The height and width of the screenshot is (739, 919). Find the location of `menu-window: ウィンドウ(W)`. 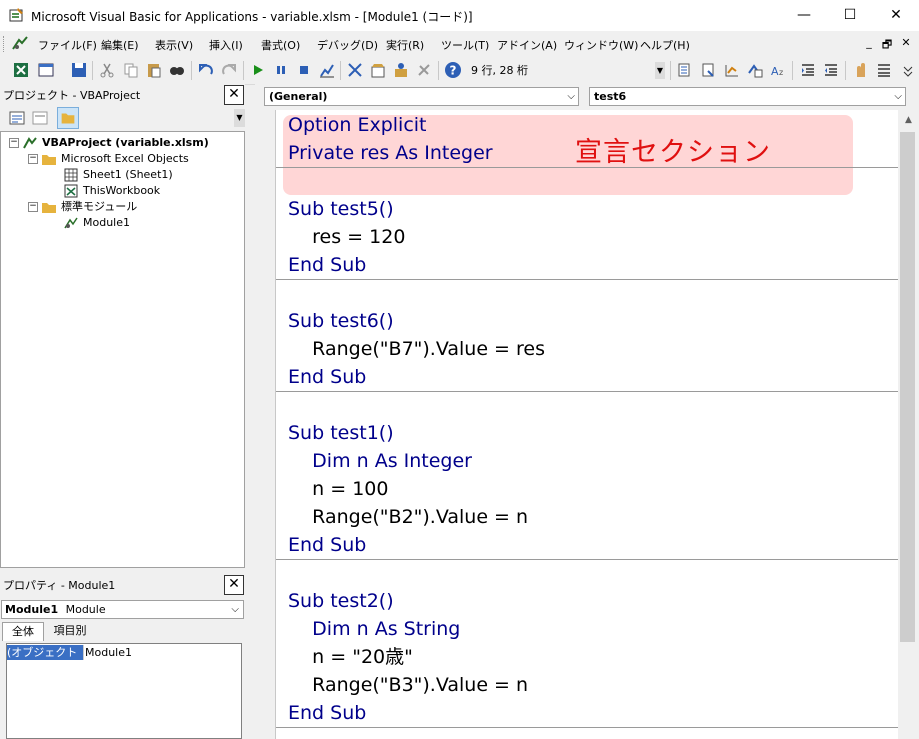

menu-window: ウィンドウ(W) is located at coordinates (601, 45).